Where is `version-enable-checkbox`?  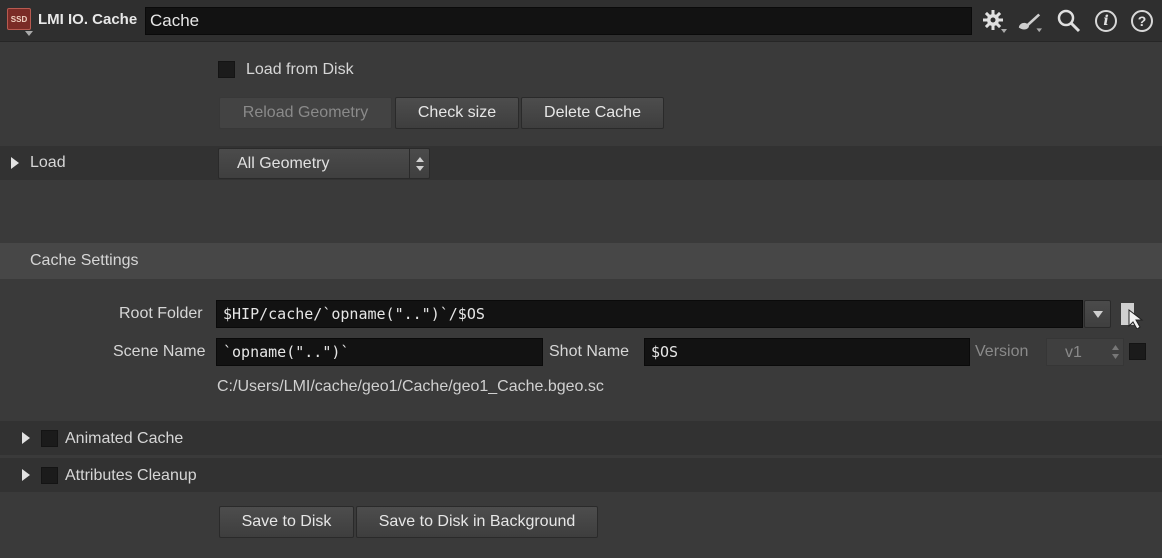 version-enable-checkbox is located at coordinates (1137, 351).